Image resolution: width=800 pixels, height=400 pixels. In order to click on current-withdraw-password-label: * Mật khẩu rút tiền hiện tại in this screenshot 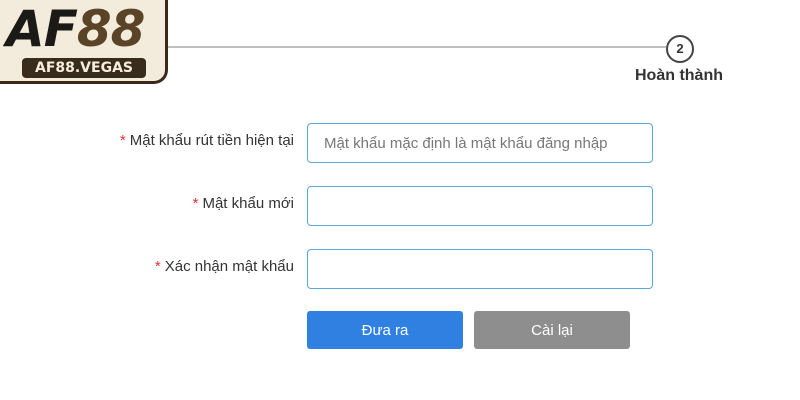, I will do `click(207, 140)`.